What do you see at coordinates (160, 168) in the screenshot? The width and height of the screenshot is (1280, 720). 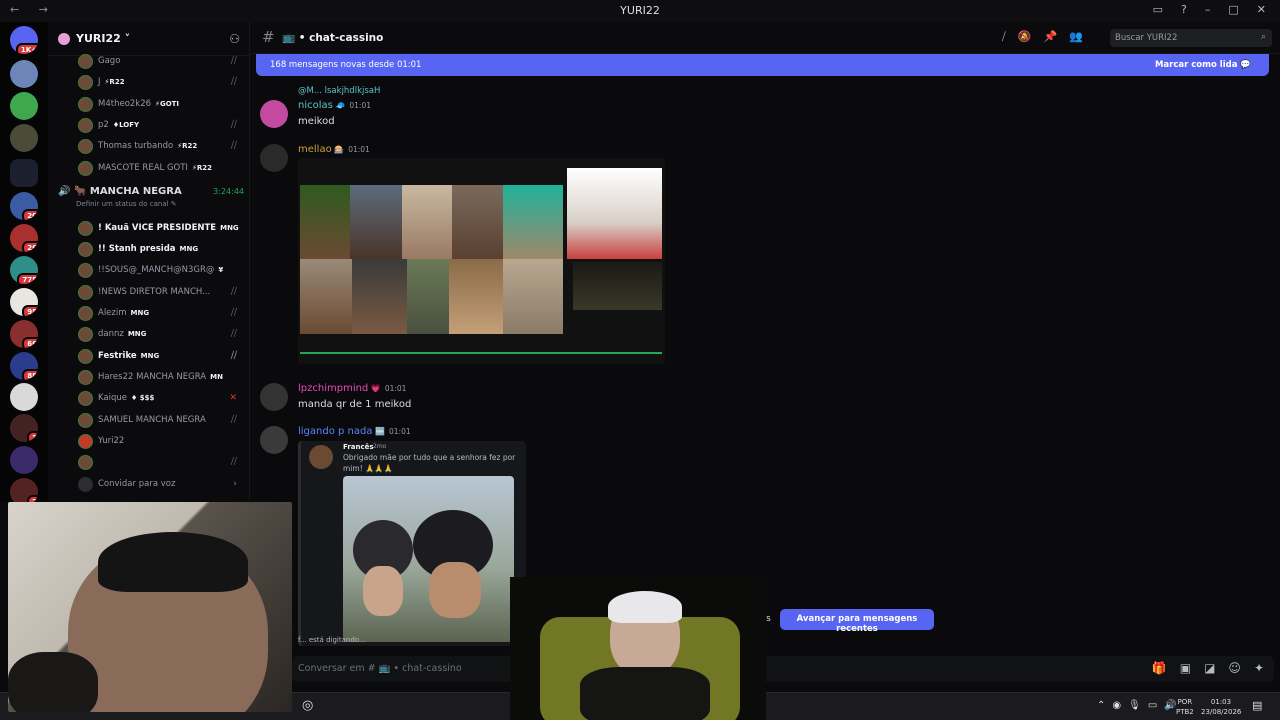 I see `voice-user: MASCOTE REAL GOTI ⚡R22` at bounding box center [160, 168].